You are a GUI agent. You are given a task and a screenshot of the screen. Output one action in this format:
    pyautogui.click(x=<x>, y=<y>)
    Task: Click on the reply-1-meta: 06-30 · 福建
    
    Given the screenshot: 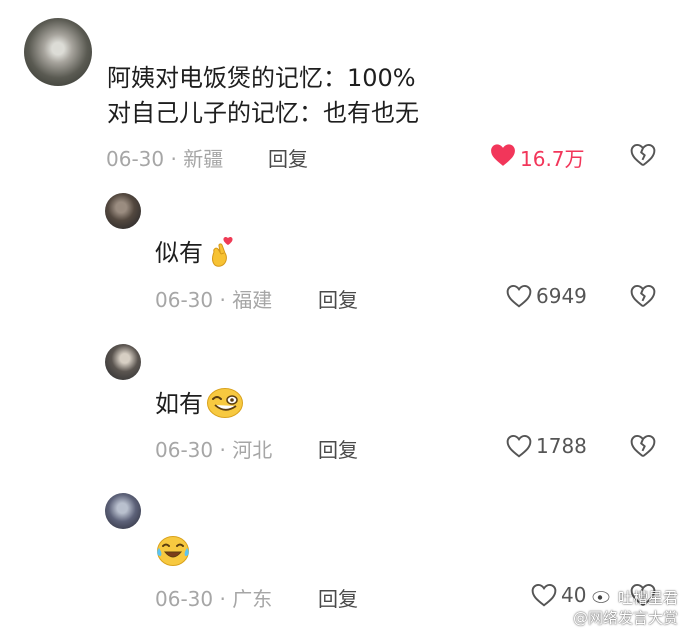 What is the action you would take?
    pyautogui.click(x=213, y=298)
    